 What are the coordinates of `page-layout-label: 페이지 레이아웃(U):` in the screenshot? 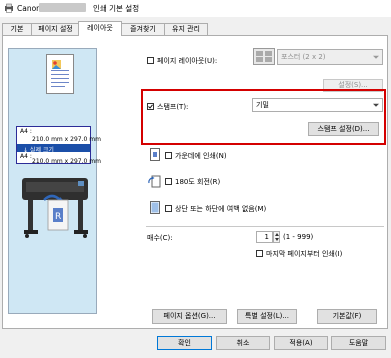 It's located at (187, 61).